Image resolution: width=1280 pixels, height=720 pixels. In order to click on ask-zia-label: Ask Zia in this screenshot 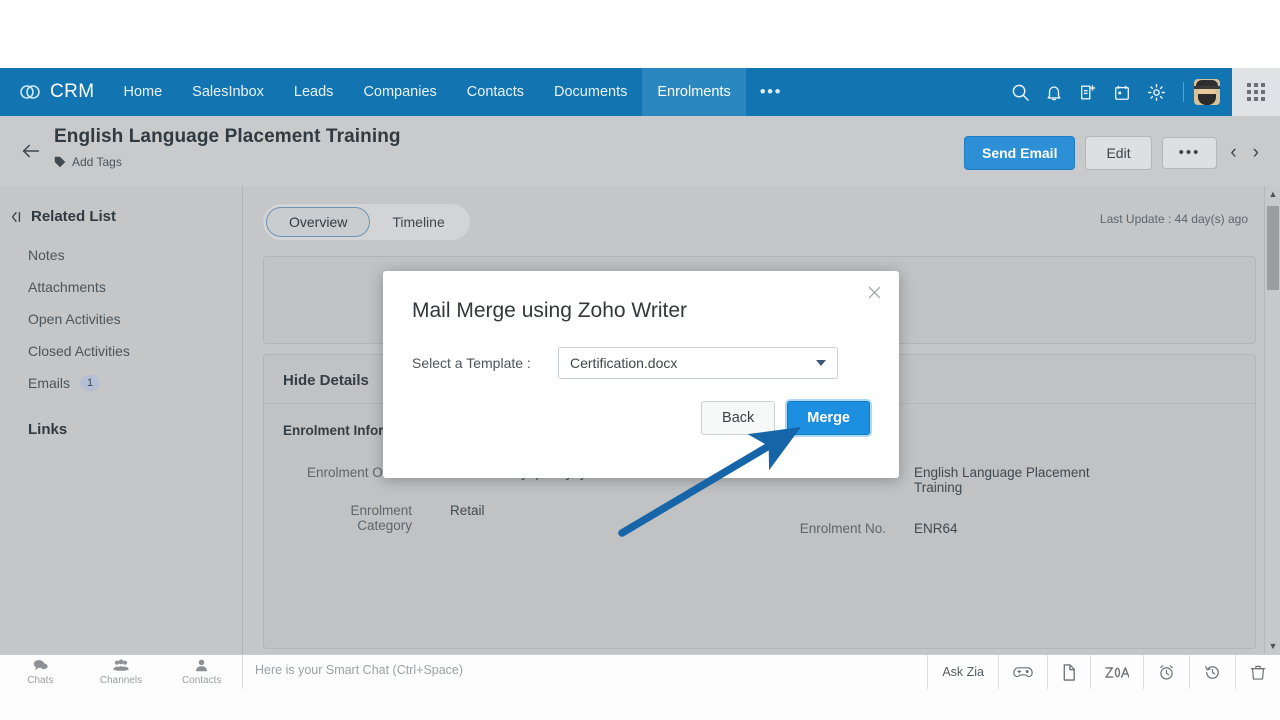, I will do `click(963, 672)`.